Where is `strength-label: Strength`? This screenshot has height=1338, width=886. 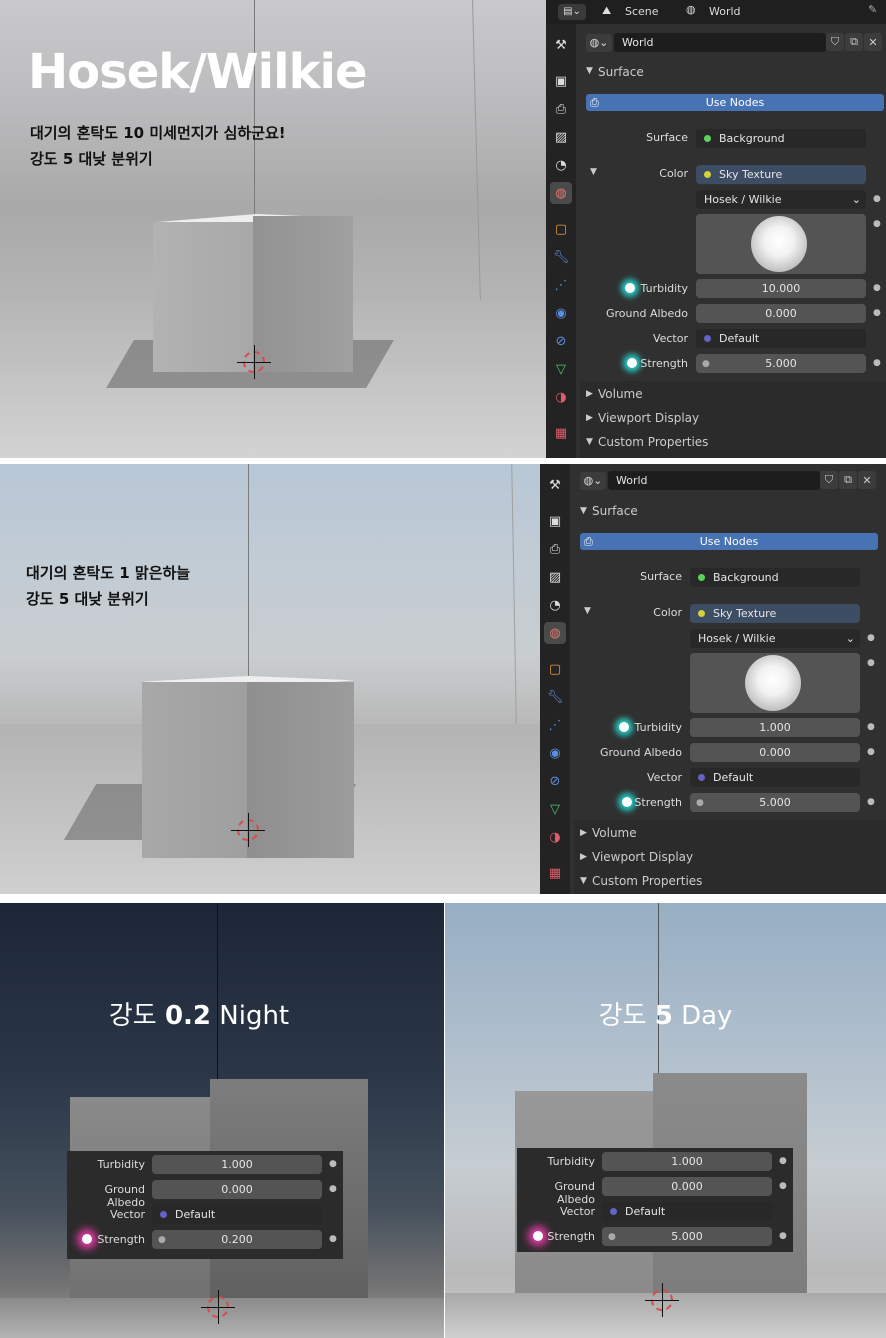
strength-label: Strength is located at coordinates (121, 1239).